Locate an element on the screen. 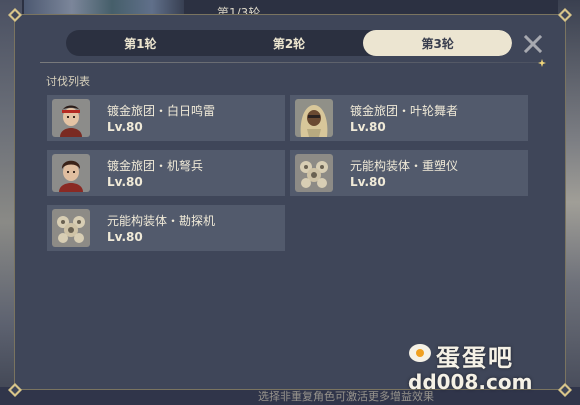  tab-round-3: 第3轮 is located at coordinates (437, 43).